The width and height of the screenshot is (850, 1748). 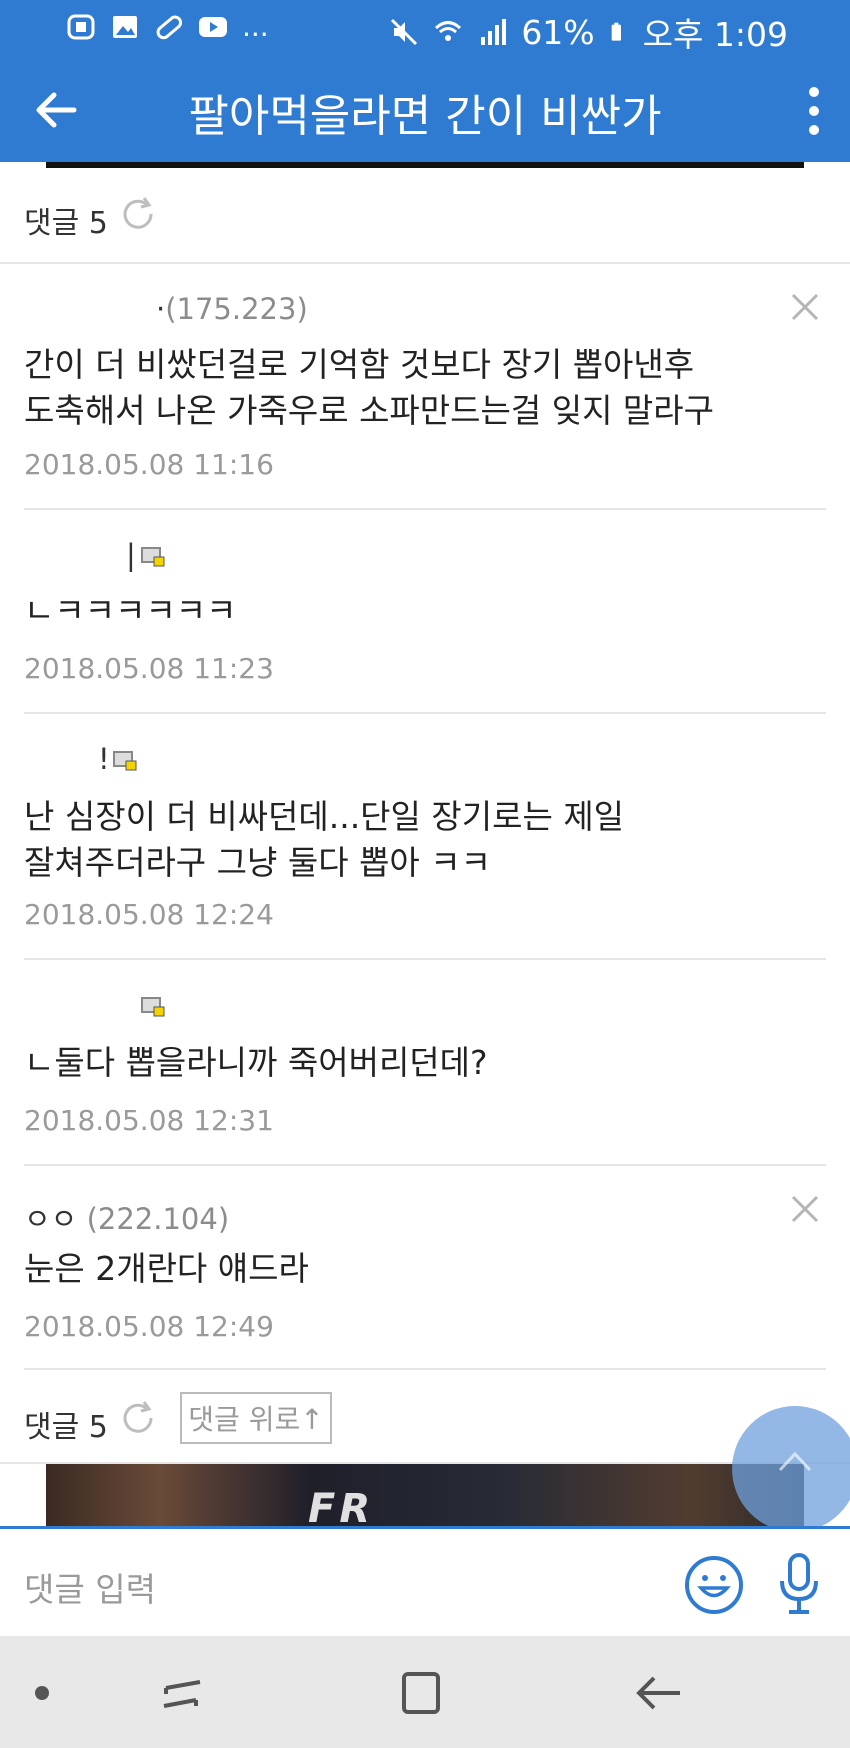 What do you see at coordinates (149, 668) in the screenshot?
I see `comment-date: 2018.05.08 11:23` at bounding box center [149, 668].